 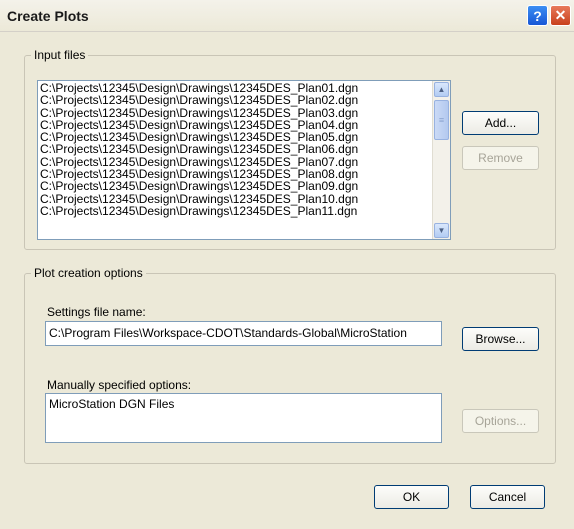 What do you see at coordinates (60, 55) in the screenshot?
I see `input-files-legend: Input files` at bounding box center [60, 55].